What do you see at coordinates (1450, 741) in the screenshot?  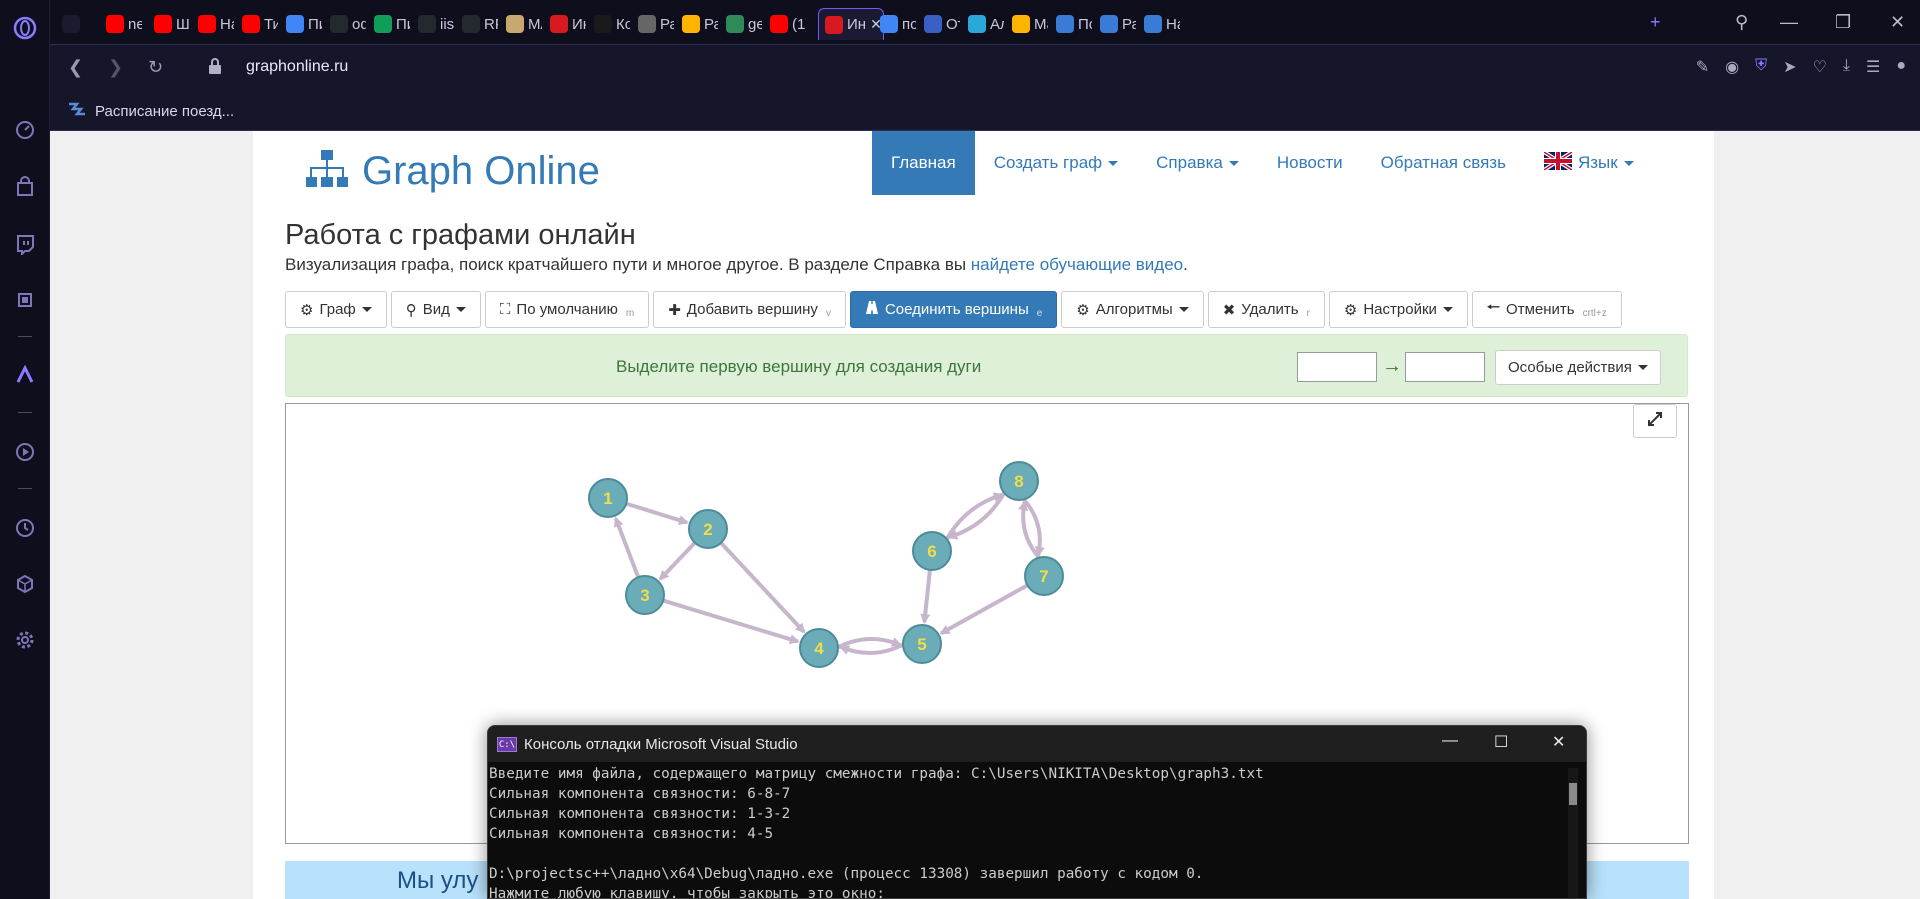 I see `minimize-icon: —` at bounding box center [1450, 741].